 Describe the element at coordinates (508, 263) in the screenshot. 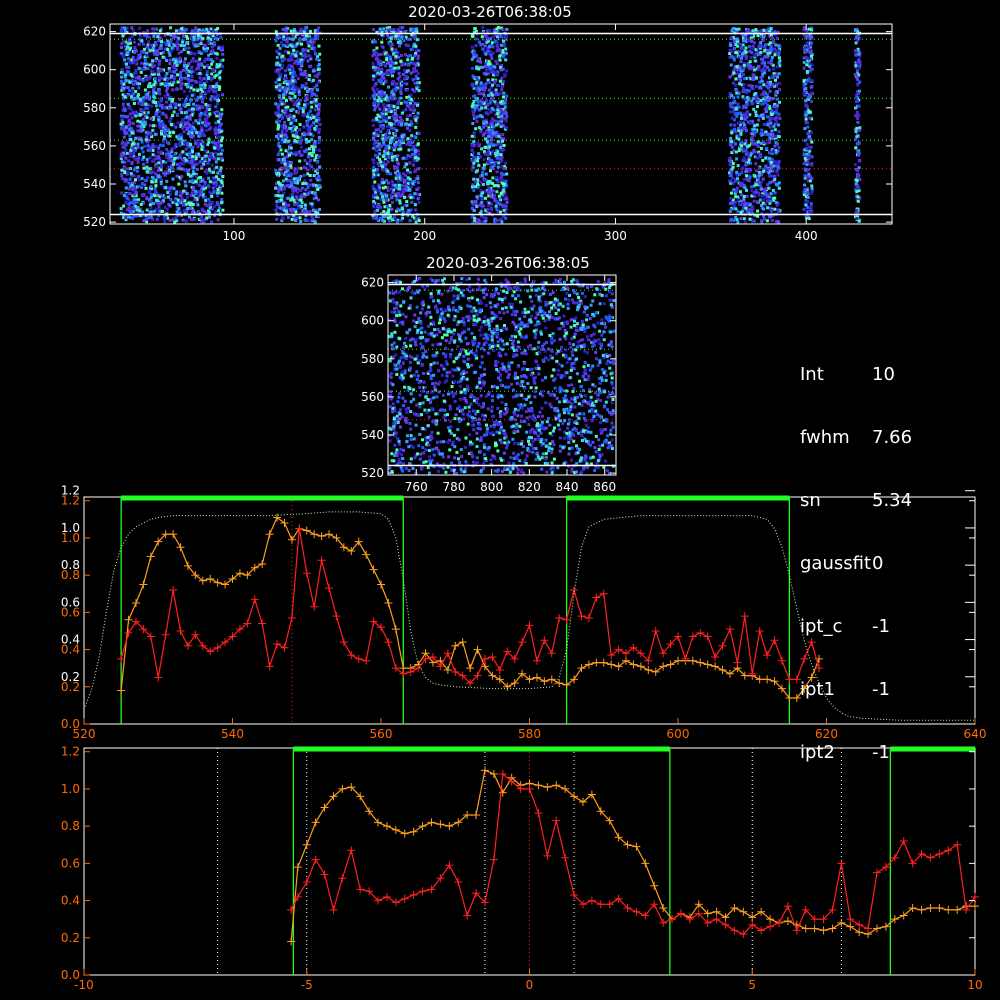

I see `chart-2-title: 2020-03-26T06:38:05` at that location.